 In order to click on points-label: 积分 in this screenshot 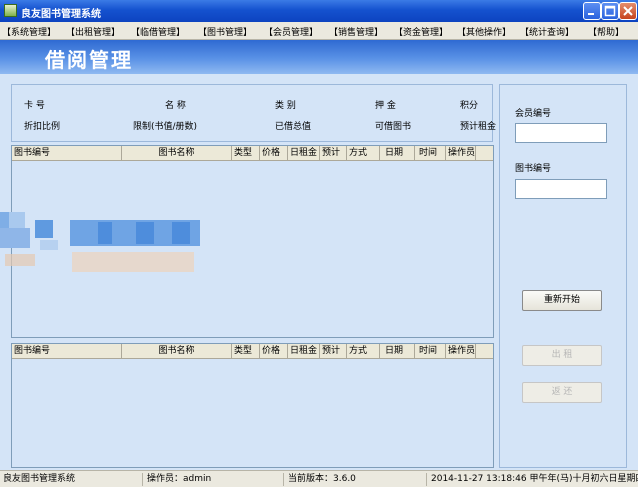, I will do `click(469, 106)`.